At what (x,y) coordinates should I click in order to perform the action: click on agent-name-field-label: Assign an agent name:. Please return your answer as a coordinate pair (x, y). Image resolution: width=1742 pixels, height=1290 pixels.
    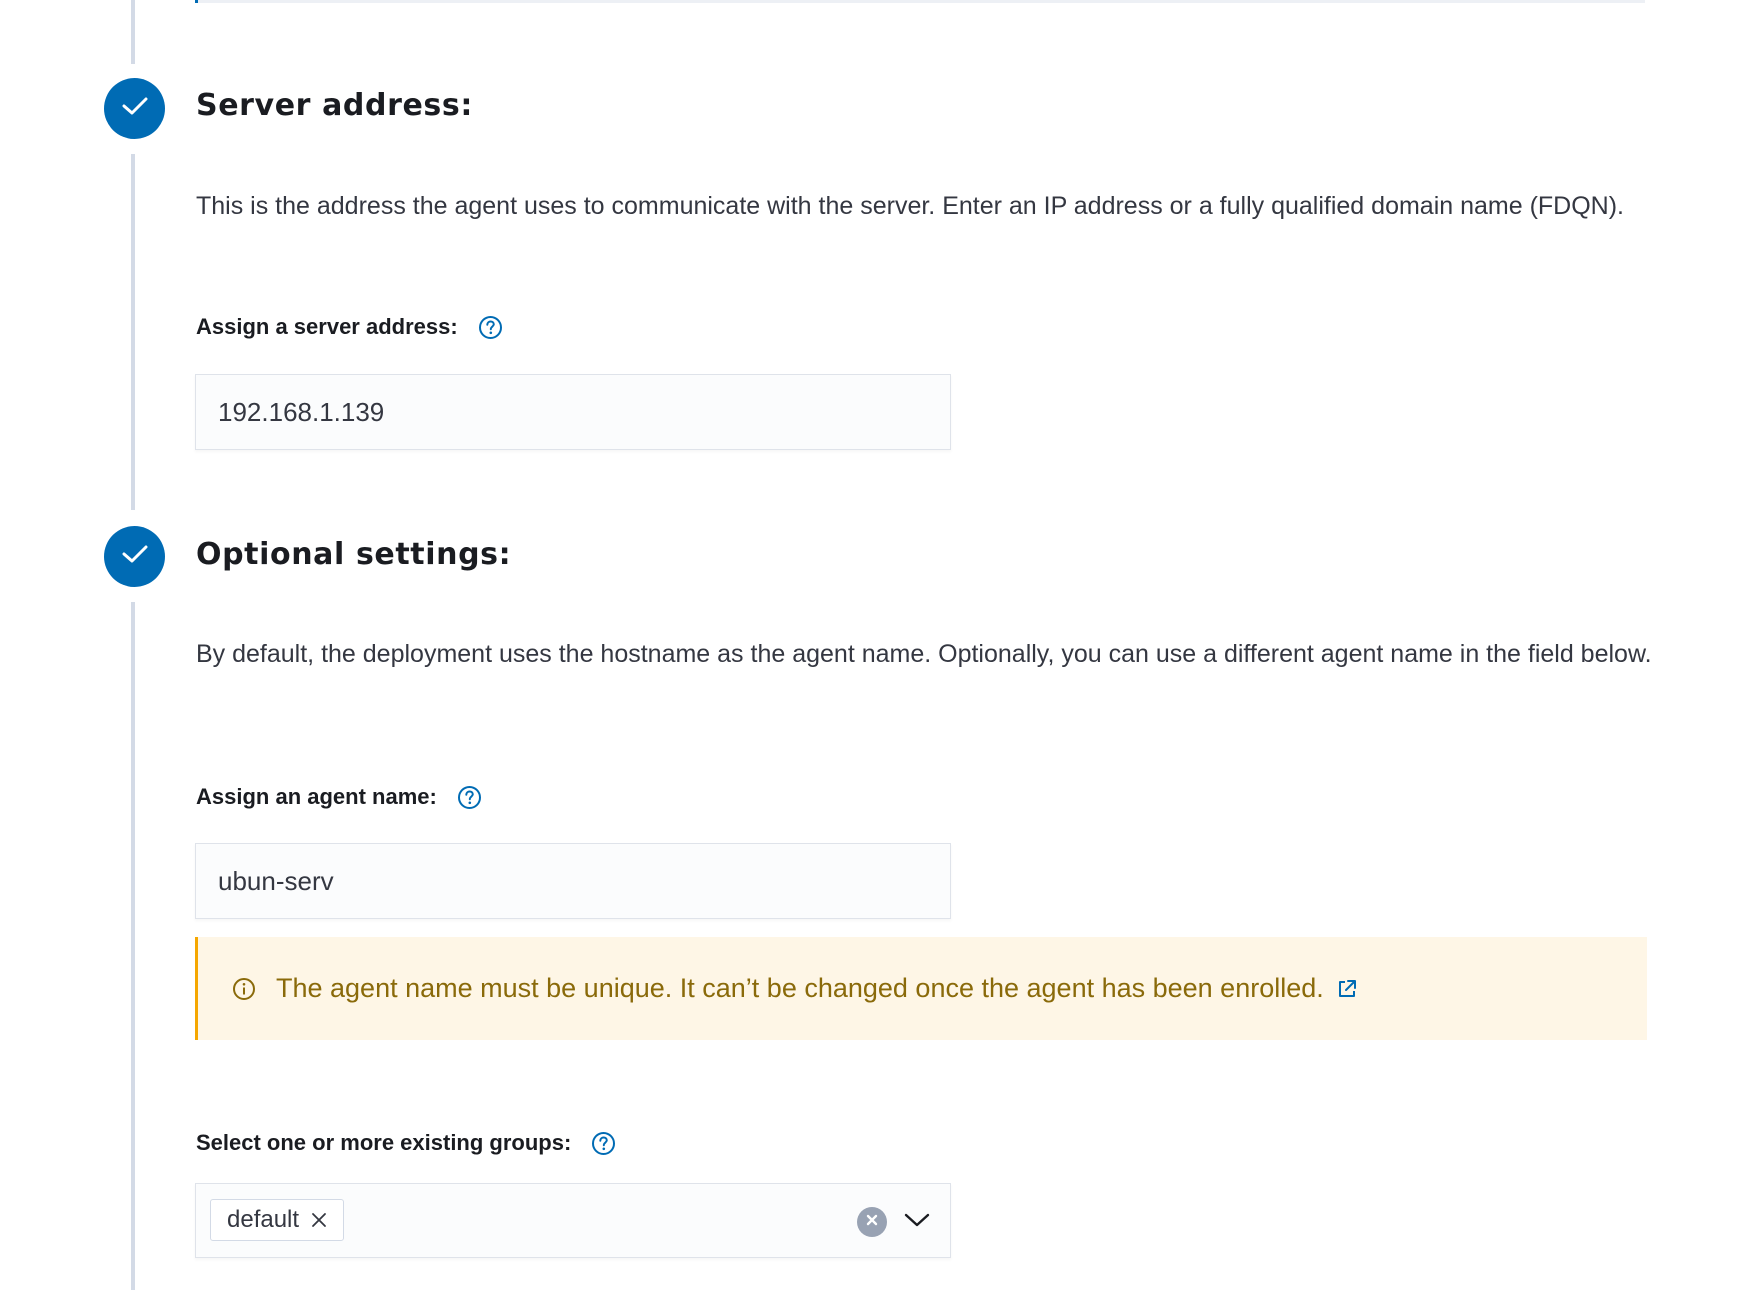
    Looking at the image, I should click on (339, 797).